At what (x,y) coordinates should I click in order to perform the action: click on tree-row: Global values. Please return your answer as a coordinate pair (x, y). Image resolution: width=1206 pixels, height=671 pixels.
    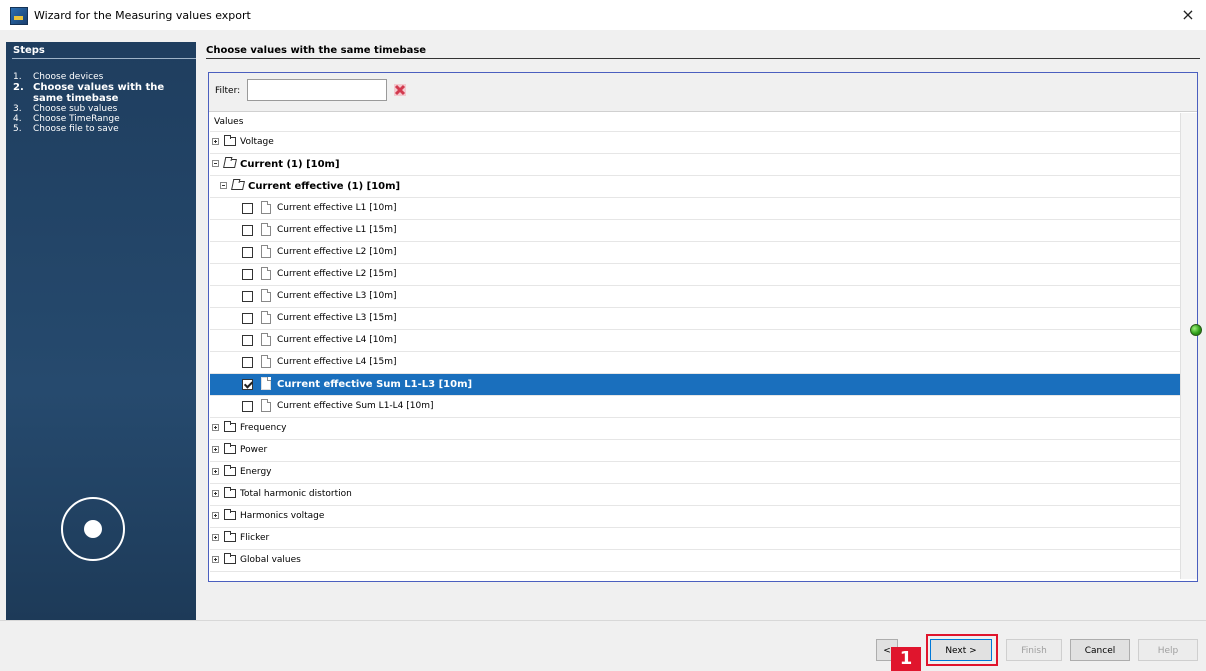
    Looking at the image, I should click on (695, 561).